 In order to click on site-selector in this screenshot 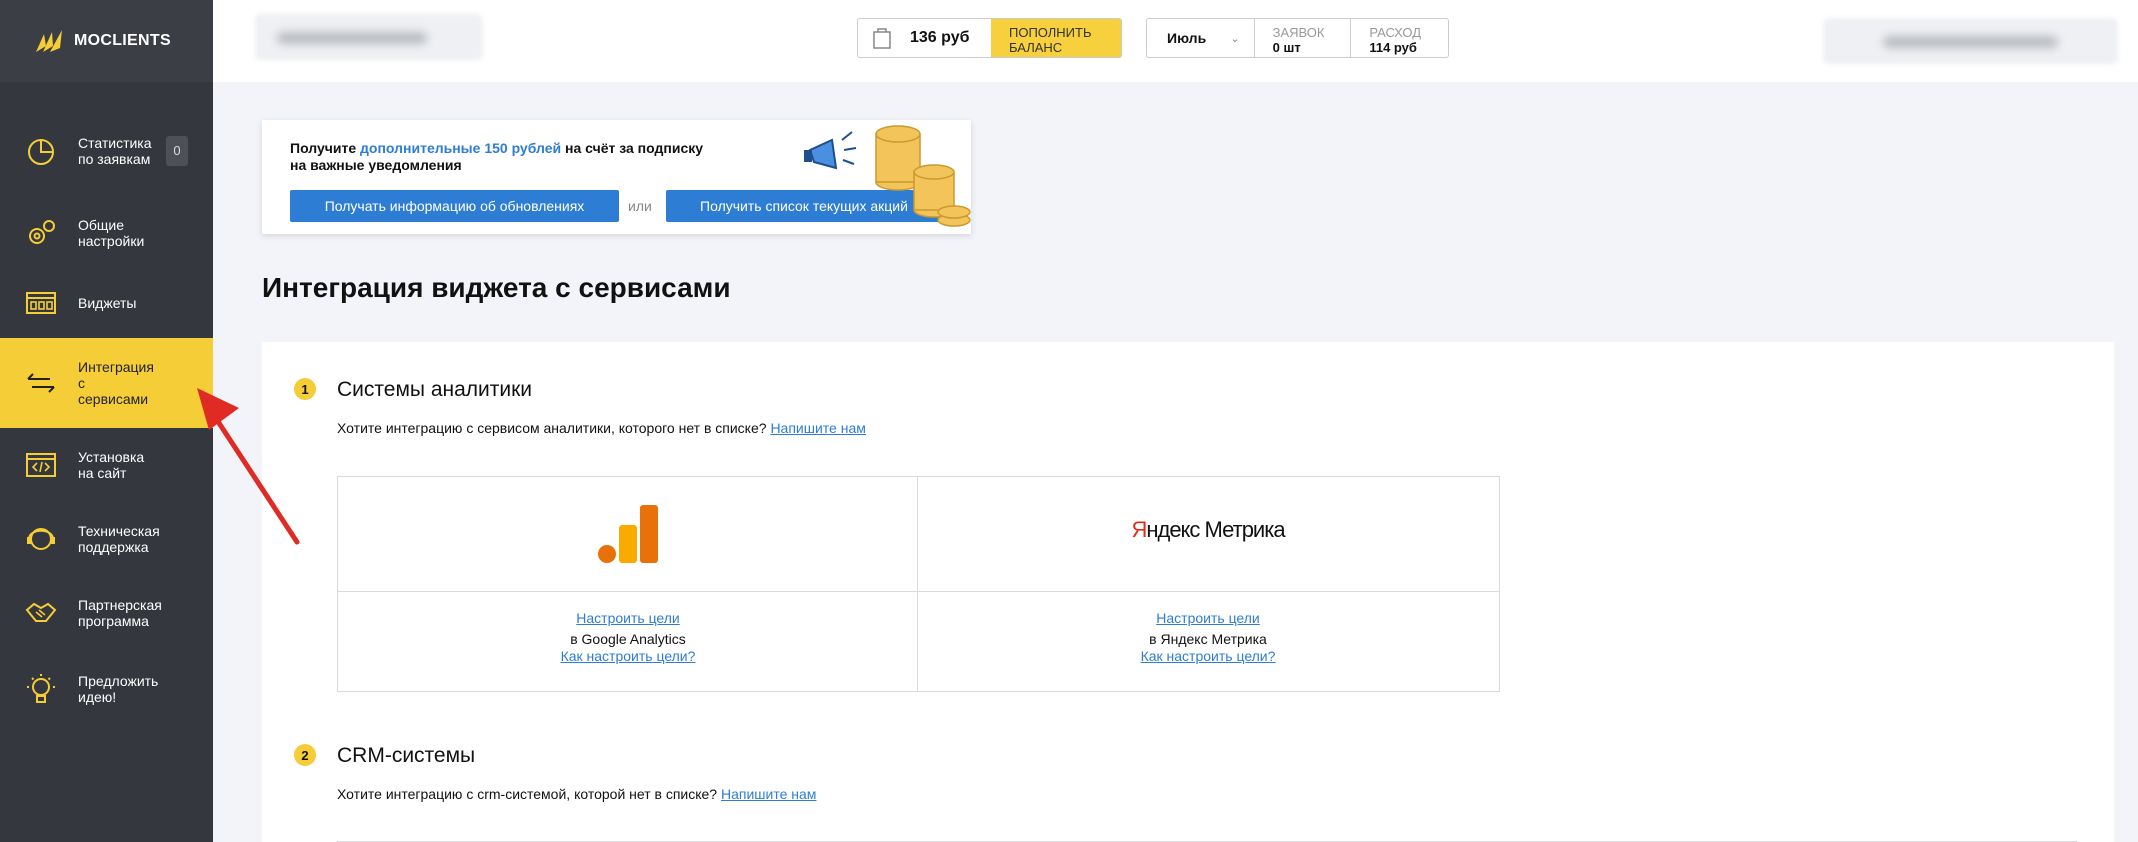, I will do `click(369, 37)`.